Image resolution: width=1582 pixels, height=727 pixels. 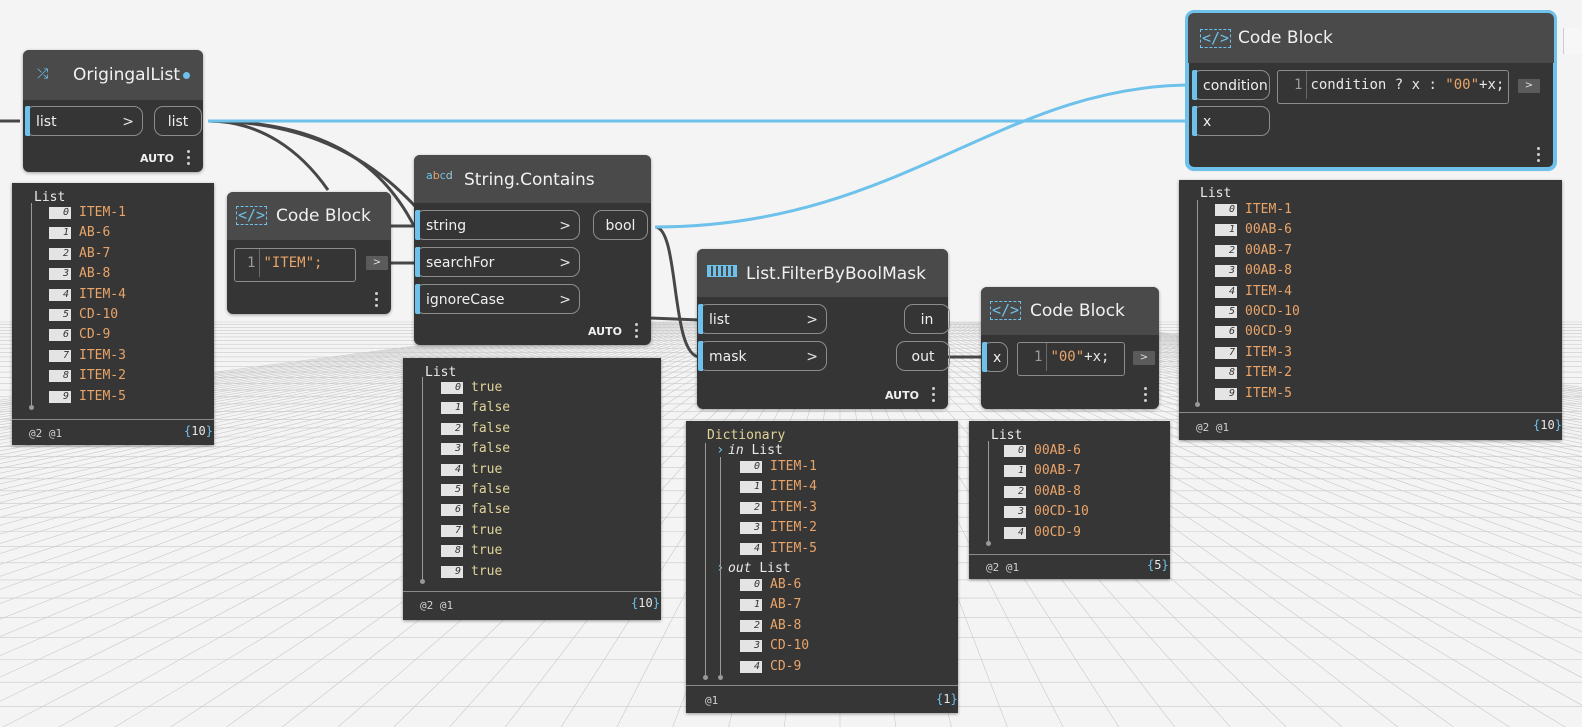 I want to click on tree-end-dot, so click(x=720, y=677).